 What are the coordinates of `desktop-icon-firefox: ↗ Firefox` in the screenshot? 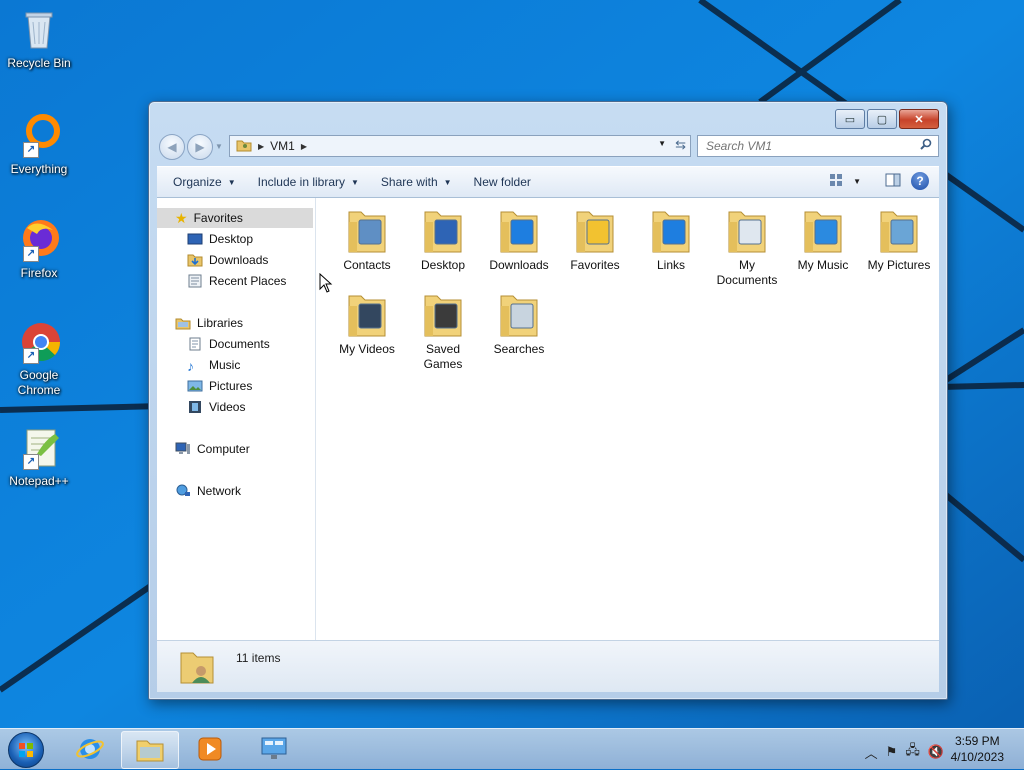 It's located at (39, 248).